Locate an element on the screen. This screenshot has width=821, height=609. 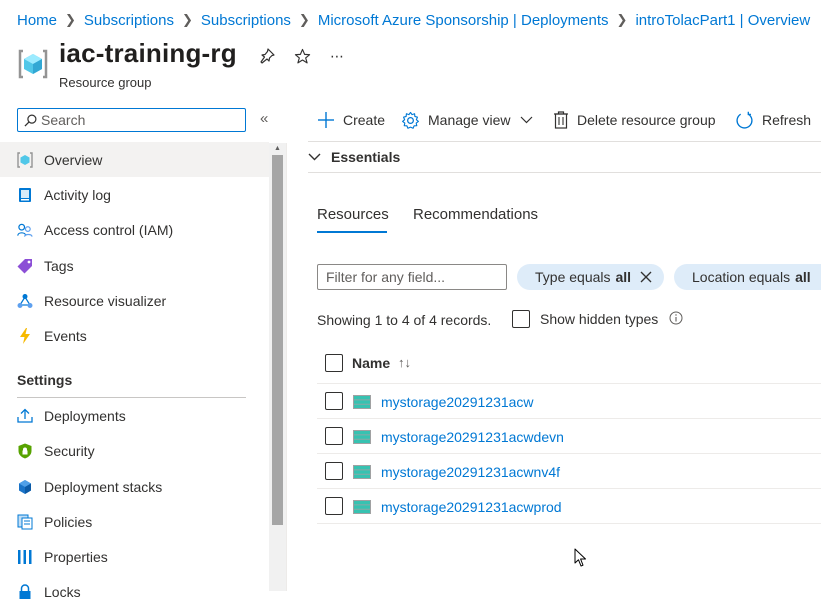
resource-name-link: mystorage20291231acwnv4f is located at coordinates (470, 472).